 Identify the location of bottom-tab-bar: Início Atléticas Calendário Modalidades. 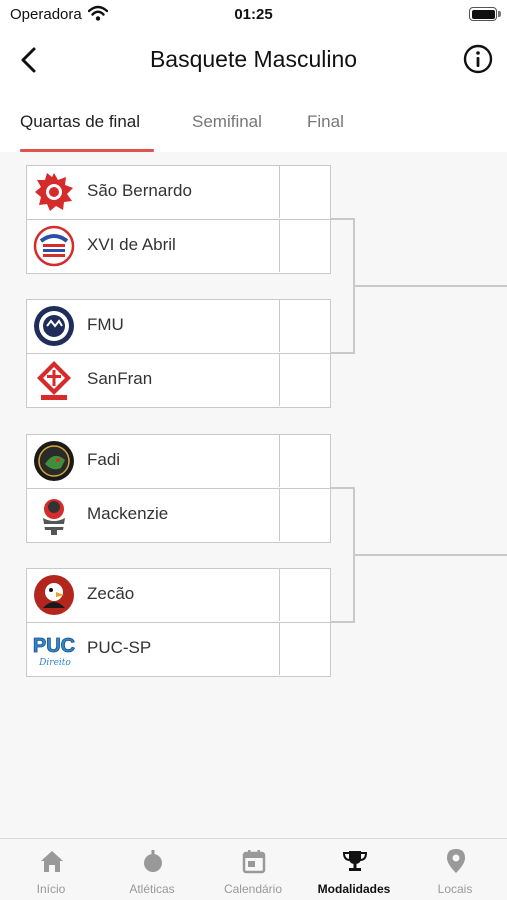
(253, 869).